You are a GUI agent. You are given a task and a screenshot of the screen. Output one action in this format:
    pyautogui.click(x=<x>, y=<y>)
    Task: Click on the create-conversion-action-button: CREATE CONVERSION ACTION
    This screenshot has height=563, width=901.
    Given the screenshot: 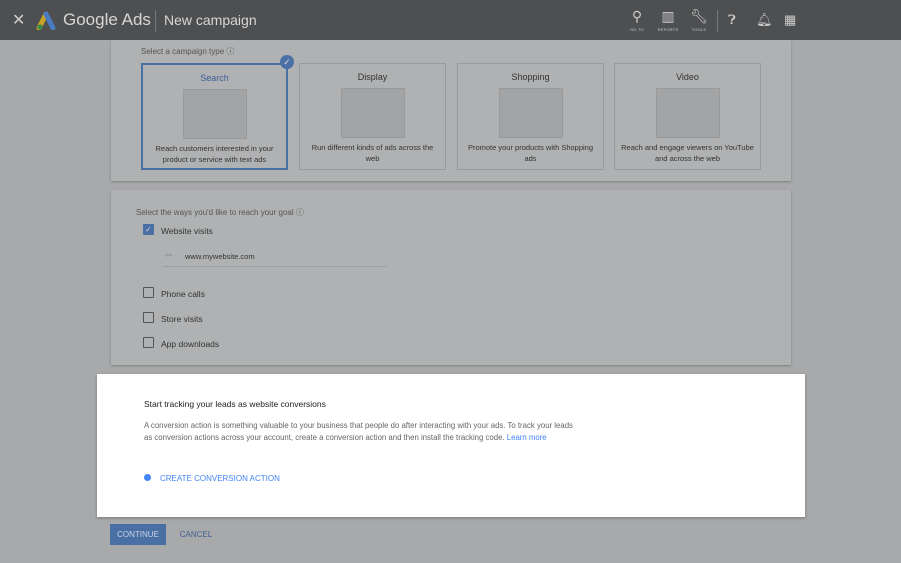 What is the action you would take?
    pyautogui.click(x=212, y=478)
    